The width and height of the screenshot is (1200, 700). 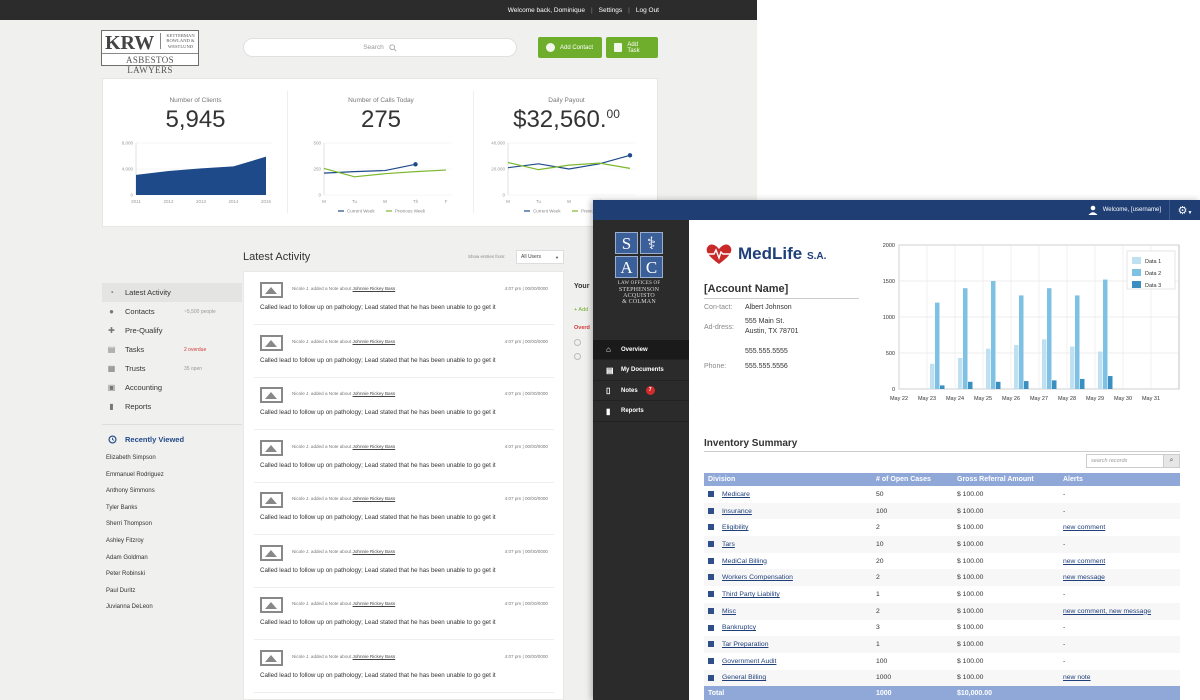 What do you see at coordinates (749, 661) in the screenshot?
I see `division-link: Government Audit` at bounding box center [749, 661].